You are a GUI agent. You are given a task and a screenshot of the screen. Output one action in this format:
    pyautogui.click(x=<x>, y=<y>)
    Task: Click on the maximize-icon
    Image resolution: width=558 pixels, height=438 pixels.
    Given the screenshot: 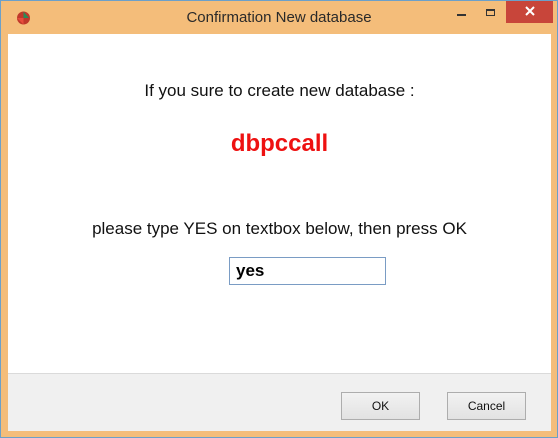 What is the action you would take?
    pyautogui.click(x=490, y=12)
    